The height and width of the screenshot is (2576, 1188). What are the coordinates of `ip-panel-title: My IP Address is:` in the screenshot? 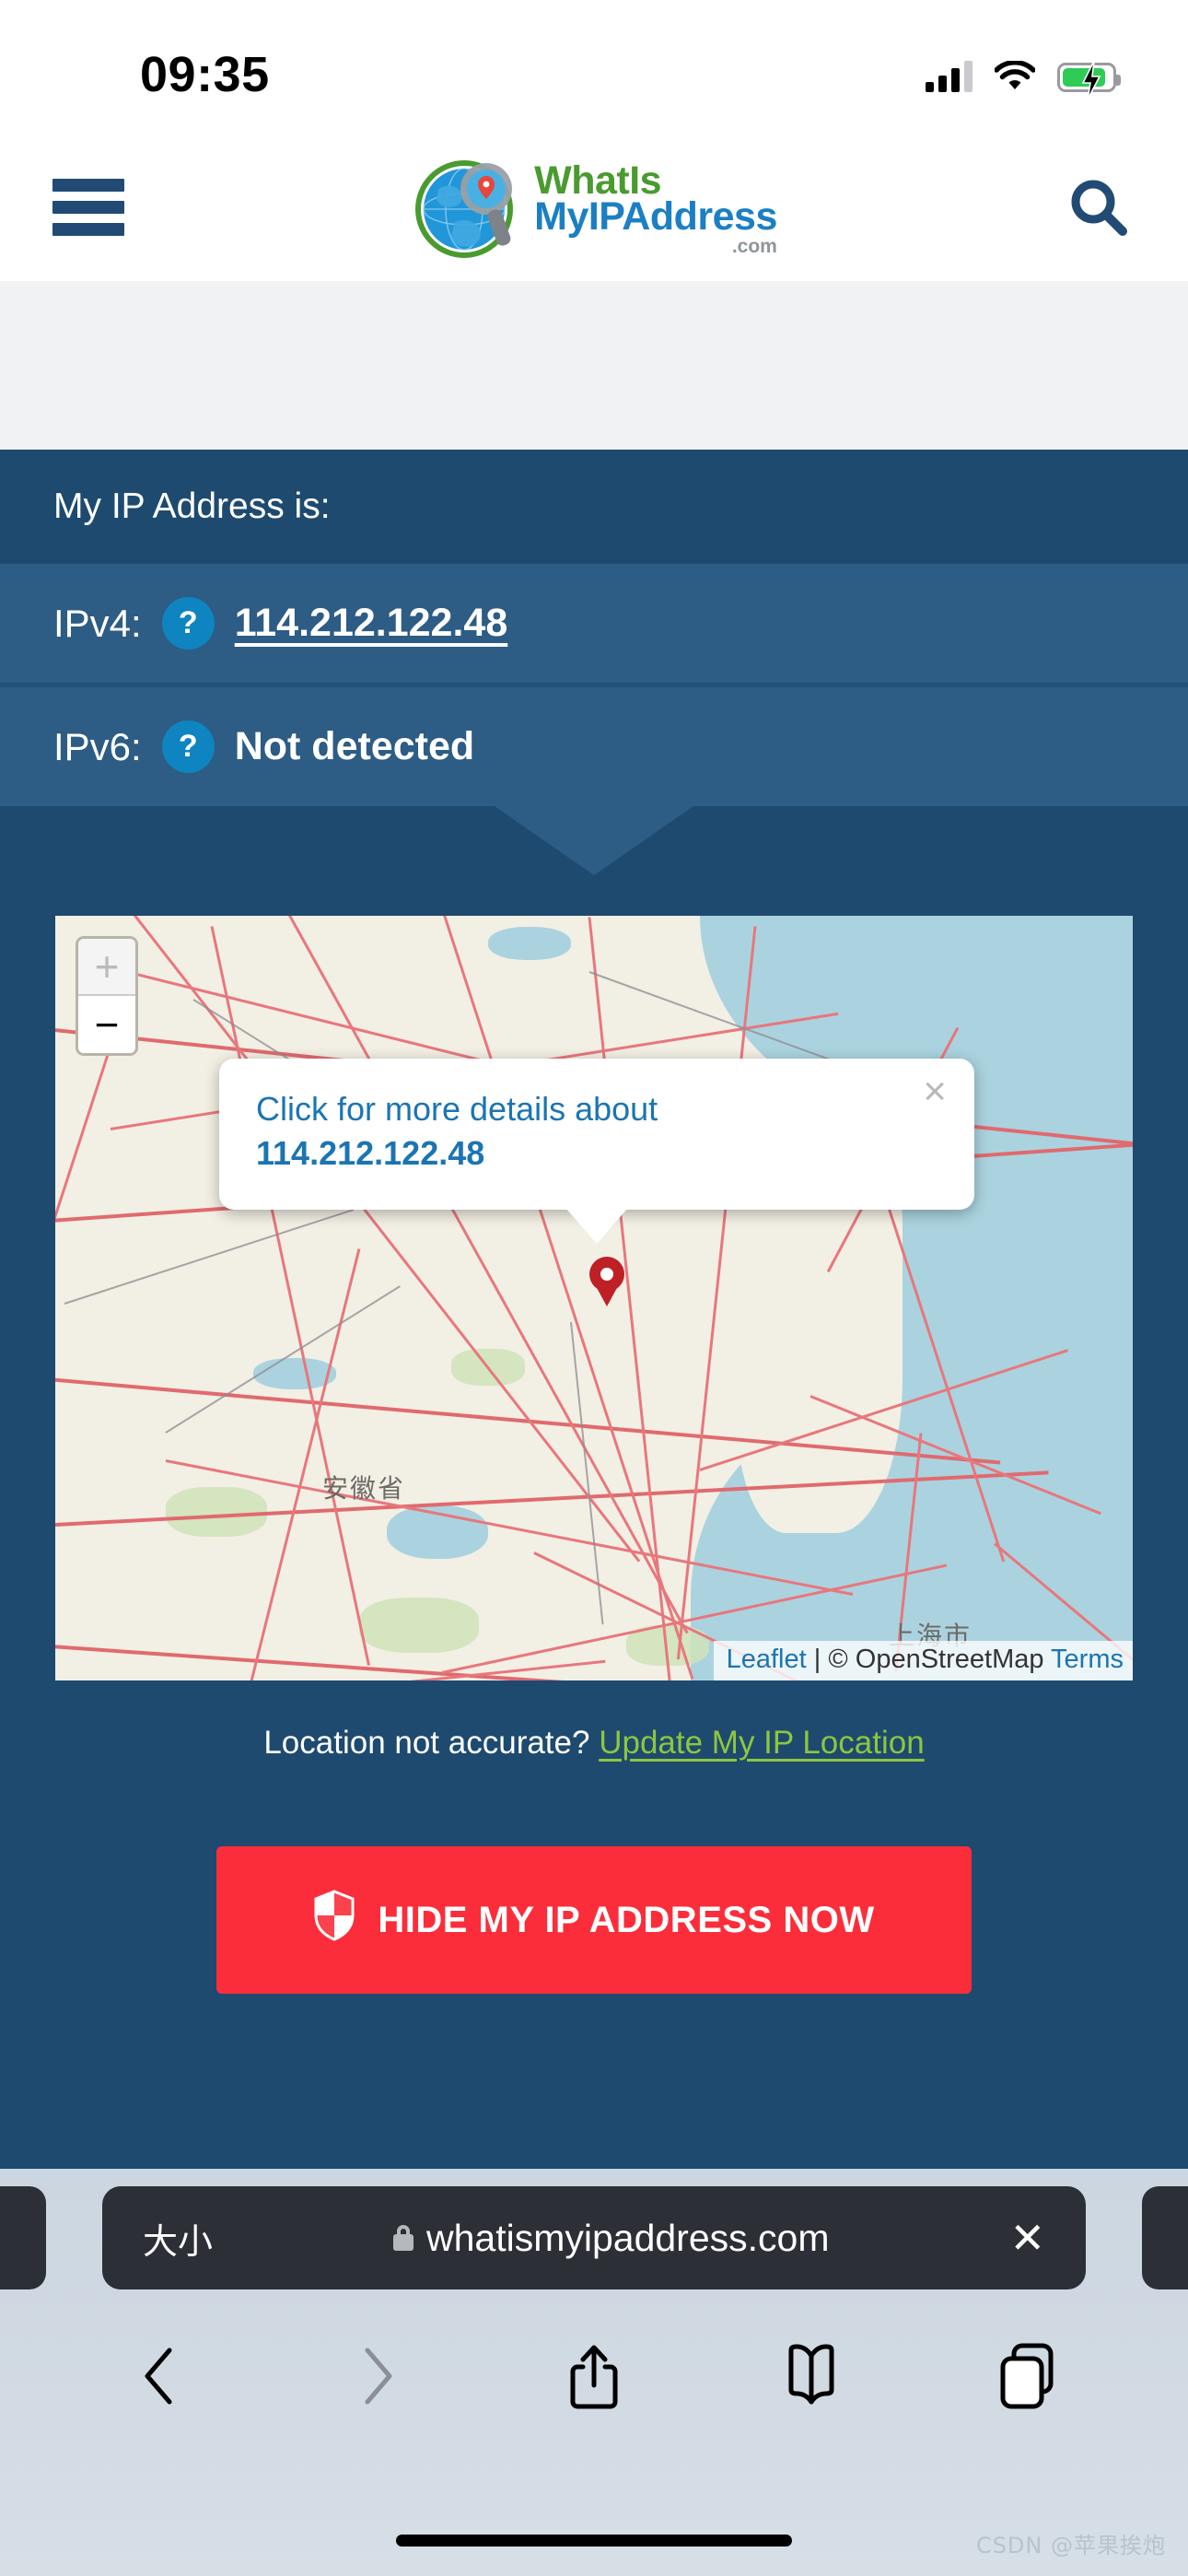 It's located at (594, 507).